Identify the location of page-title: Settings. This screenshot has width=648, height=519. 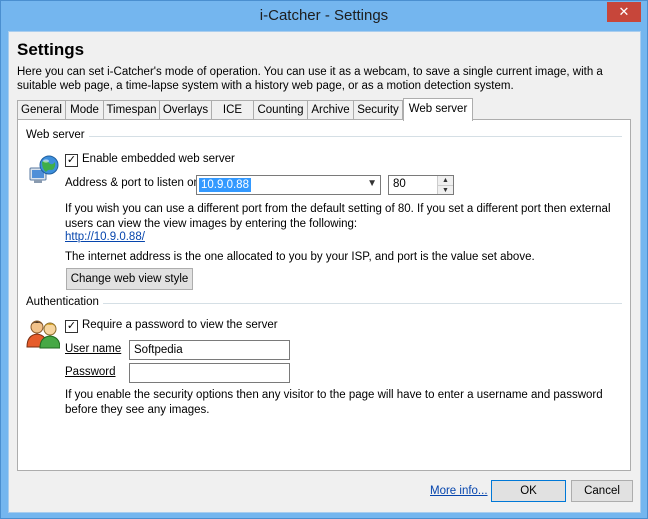
(51, 49).